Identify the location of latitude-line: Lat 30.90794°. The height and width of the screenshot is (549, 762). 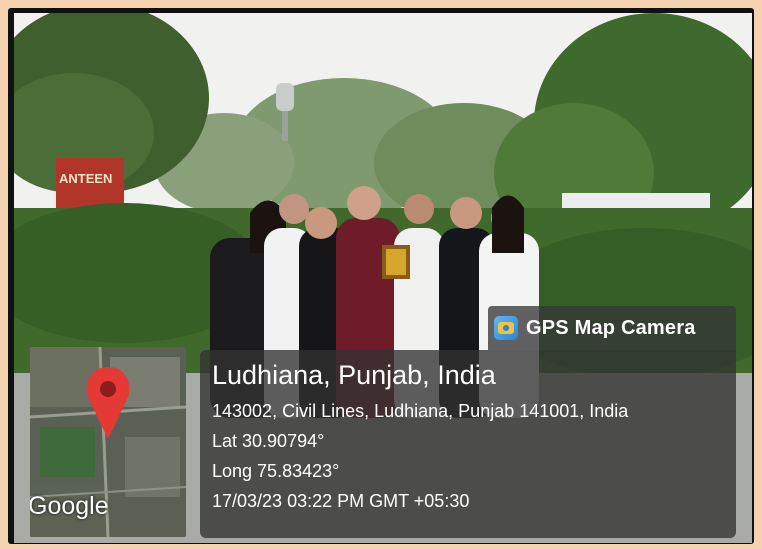
(268, 441).